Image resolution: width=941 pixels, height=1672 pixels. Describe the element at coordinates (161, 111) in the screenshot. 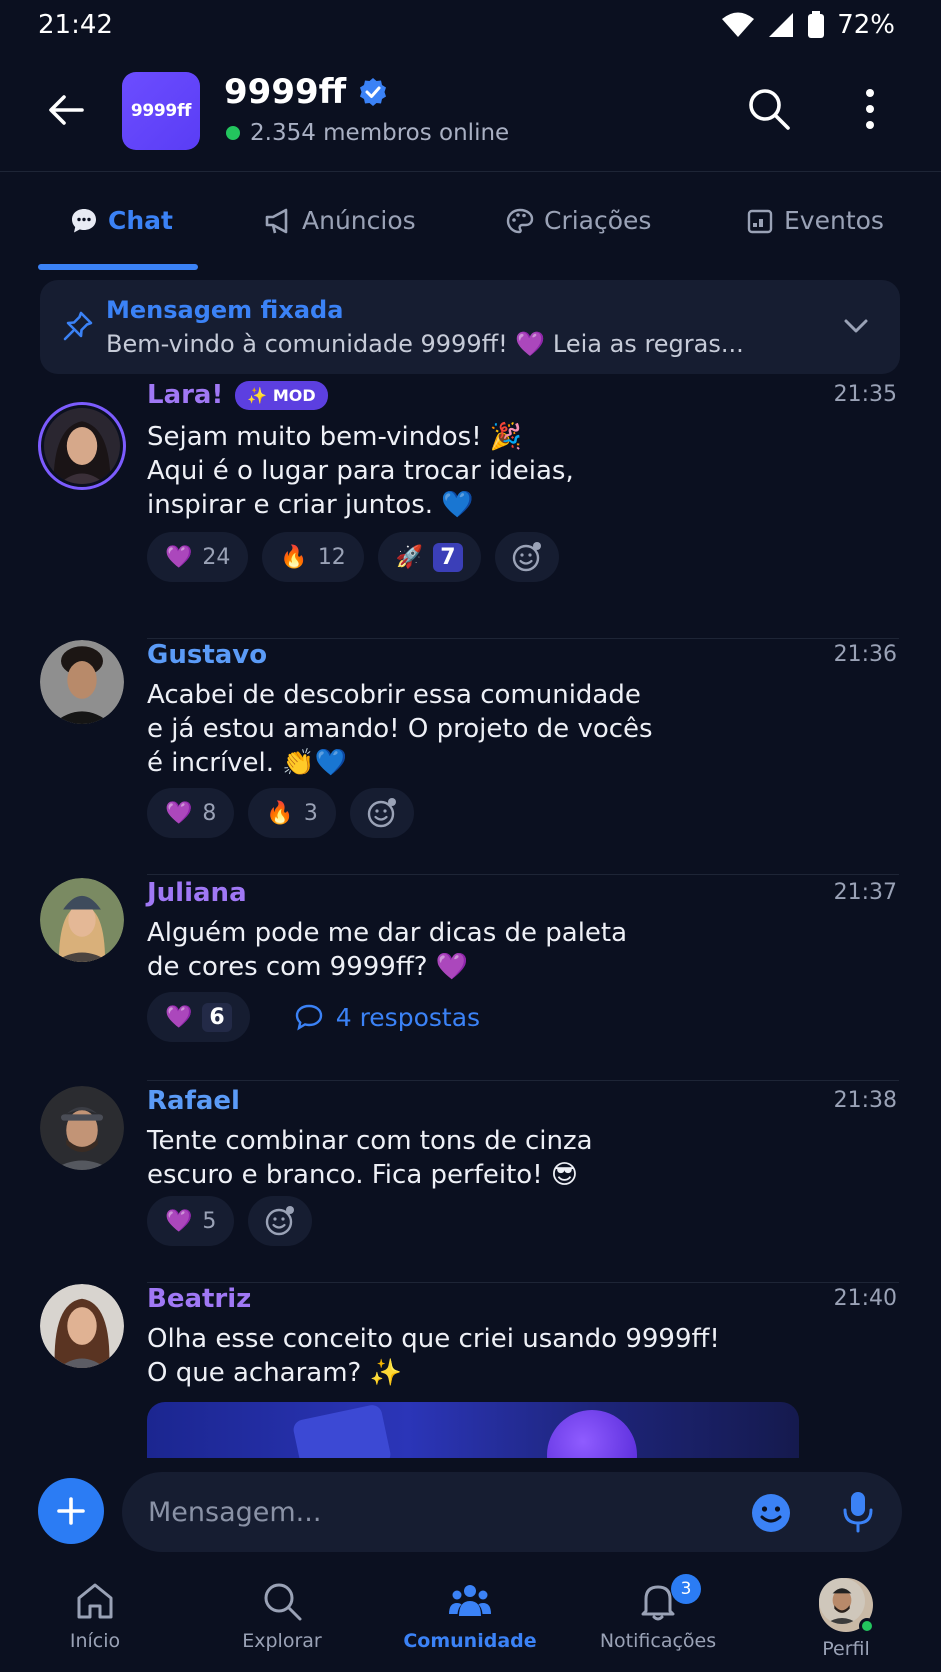

I see `group-logo: 9999ff` at that location.